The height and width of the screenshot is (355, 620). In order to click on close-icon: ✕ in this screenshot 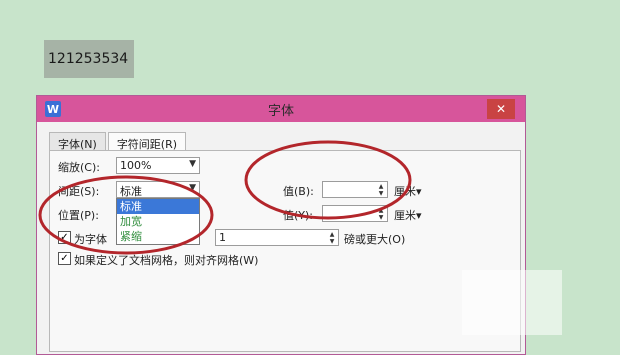, I will do `click(501, 109)`.